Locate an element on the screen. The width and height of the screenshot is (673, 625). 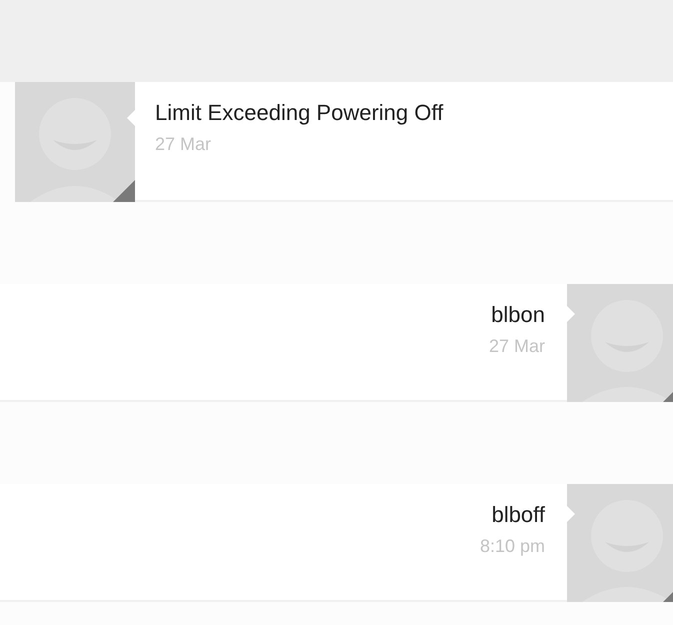
avatar-icon is located at coordinates (75, 142).